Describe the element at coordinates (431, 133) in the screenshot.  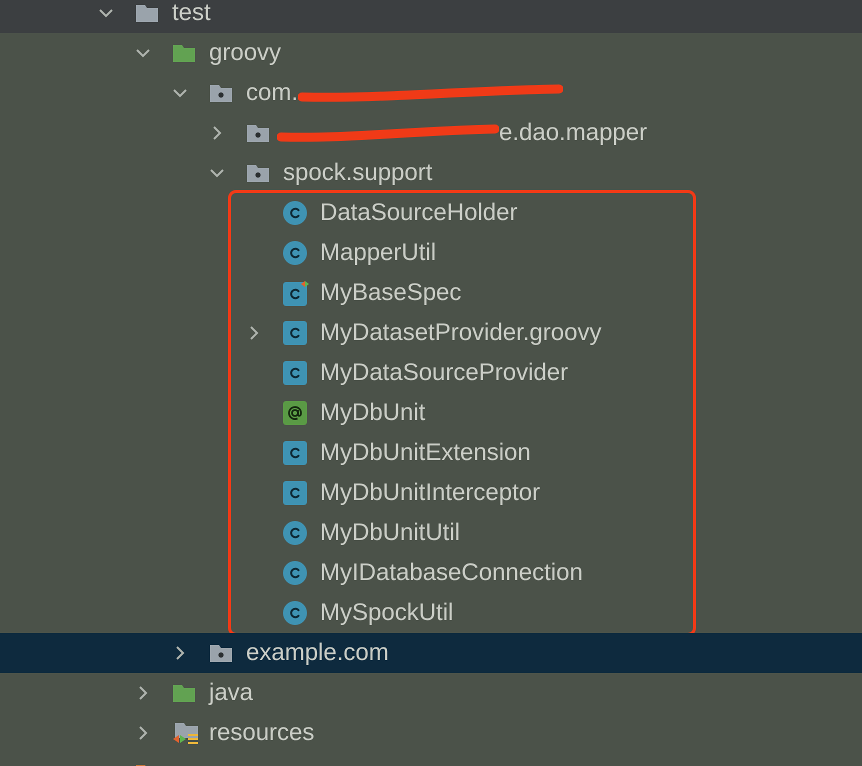
I see `tree-row: e.dao.mapper` at that location.